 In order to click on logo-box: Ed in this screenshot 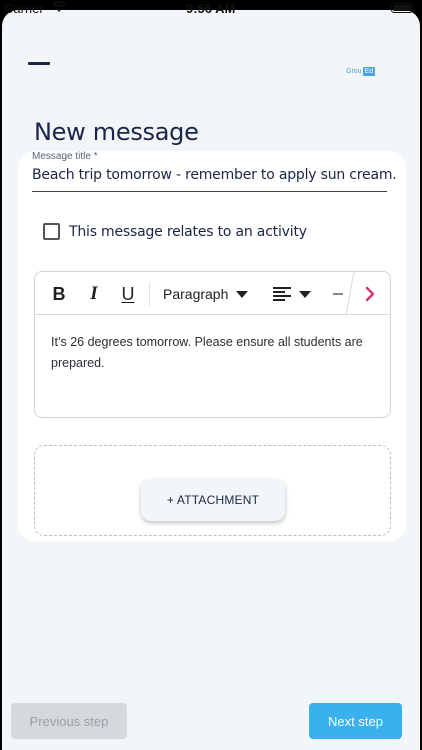, I will do `click(369, 71)`.